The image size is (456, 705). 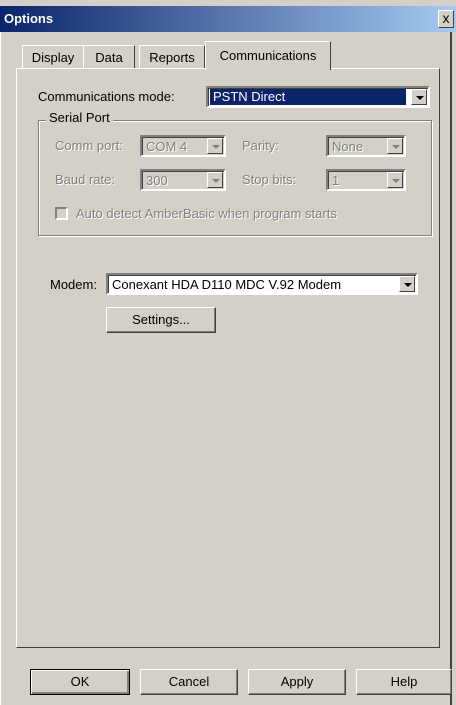 What do you see at coordinates (227, 284) in the screenshot?
I see `modem-value: Conexant HDA D110 MDC V.92 Modem` at bounding box center [227, 284].